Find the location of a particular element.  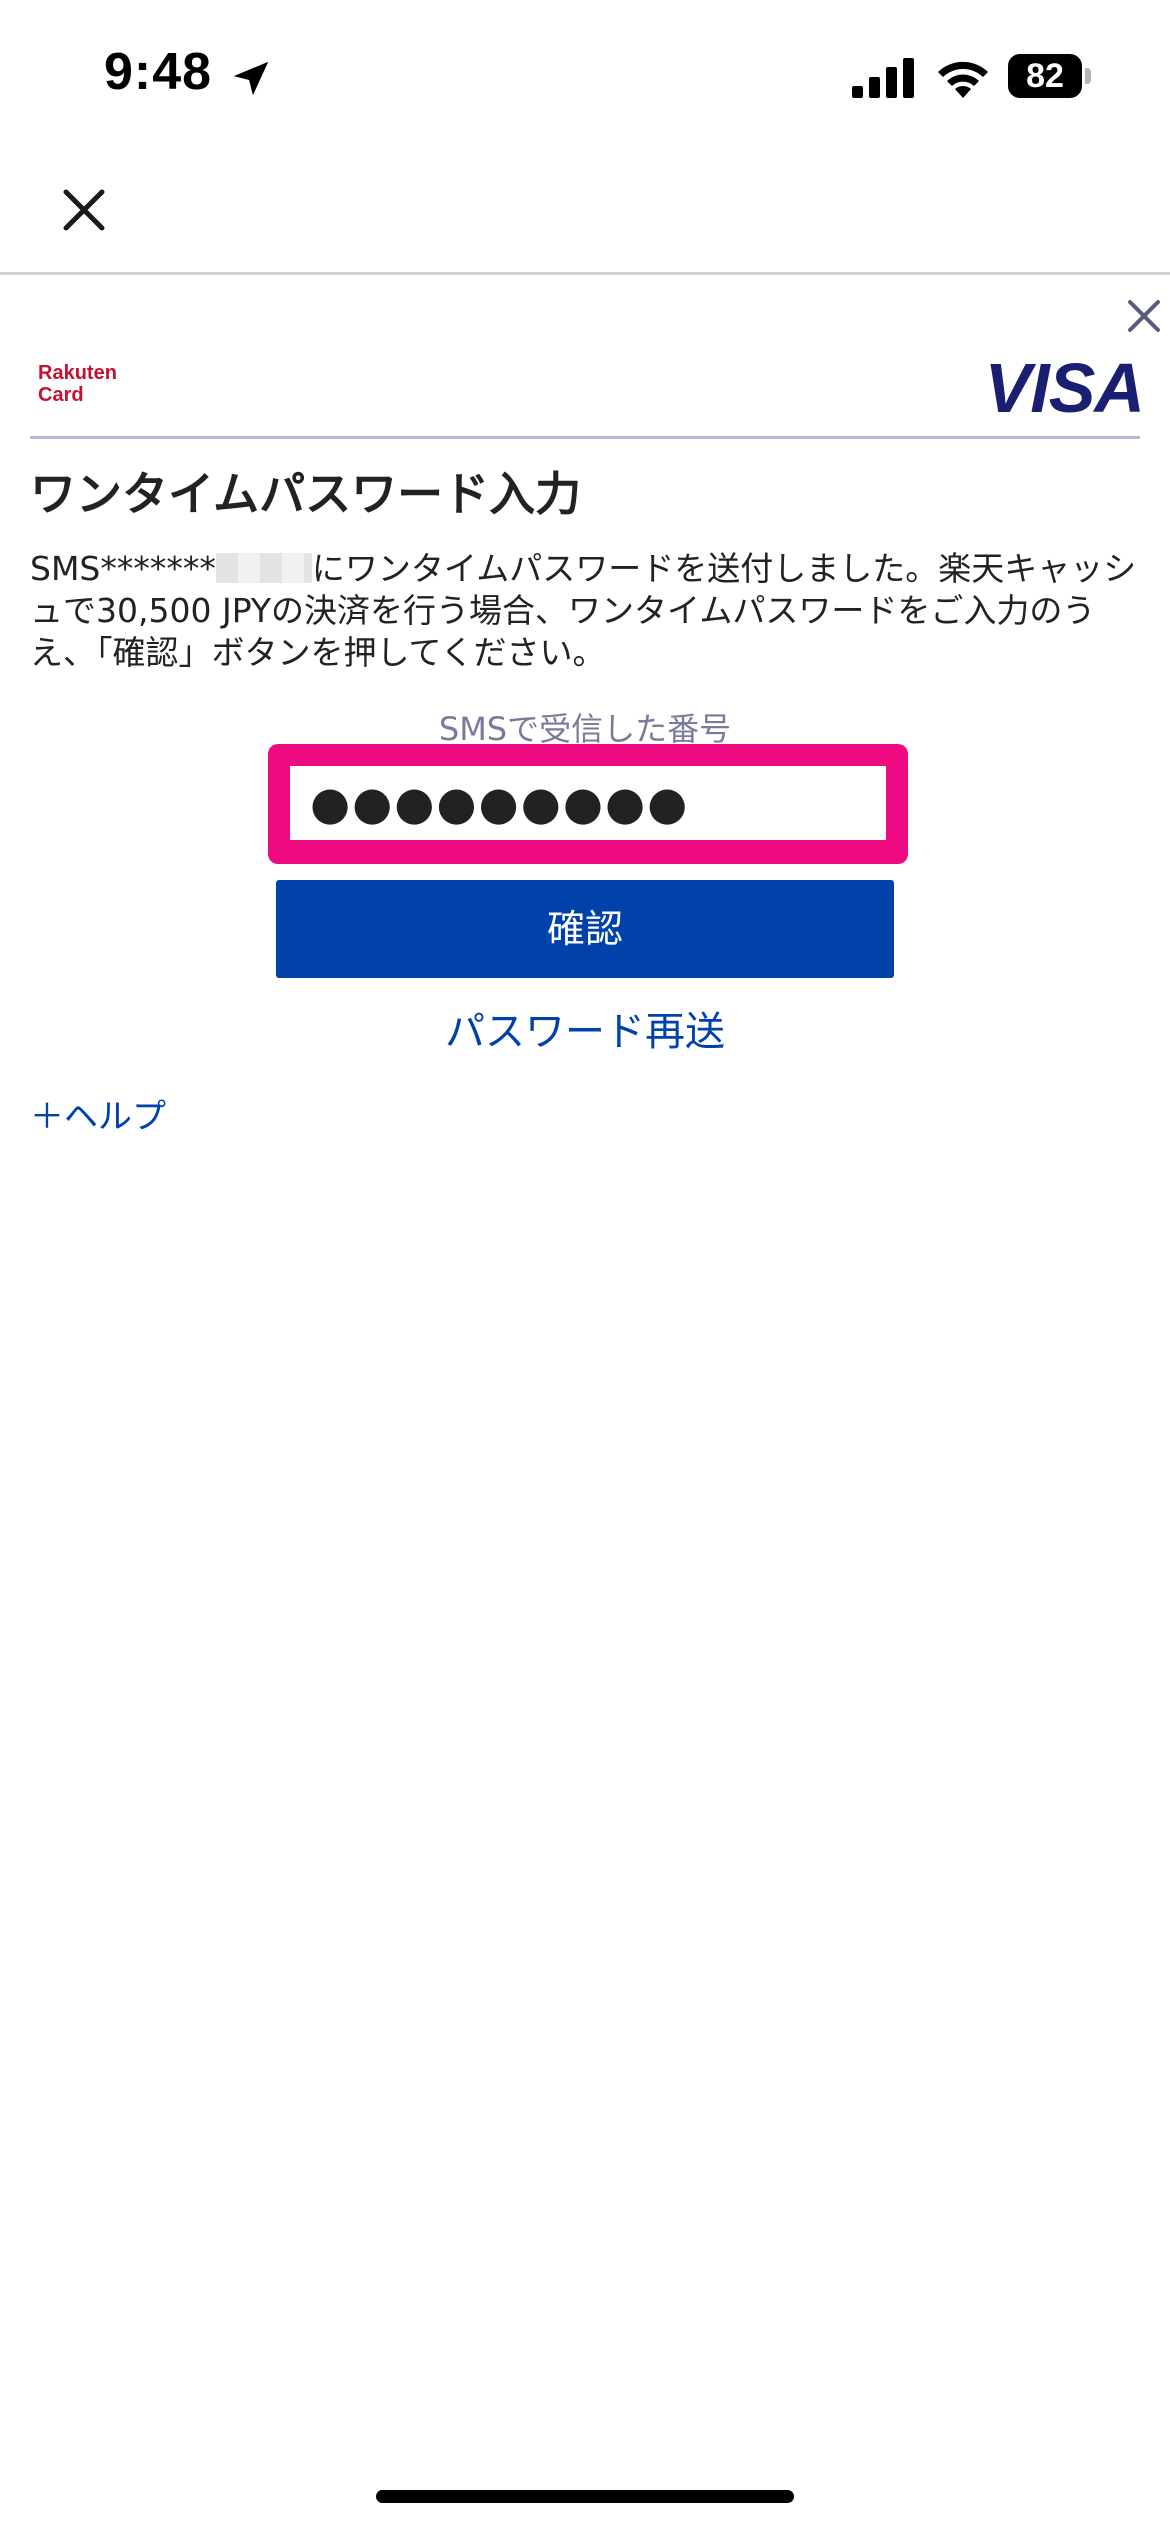

battery-icon: 82 is located at coordinates (1049, 77).